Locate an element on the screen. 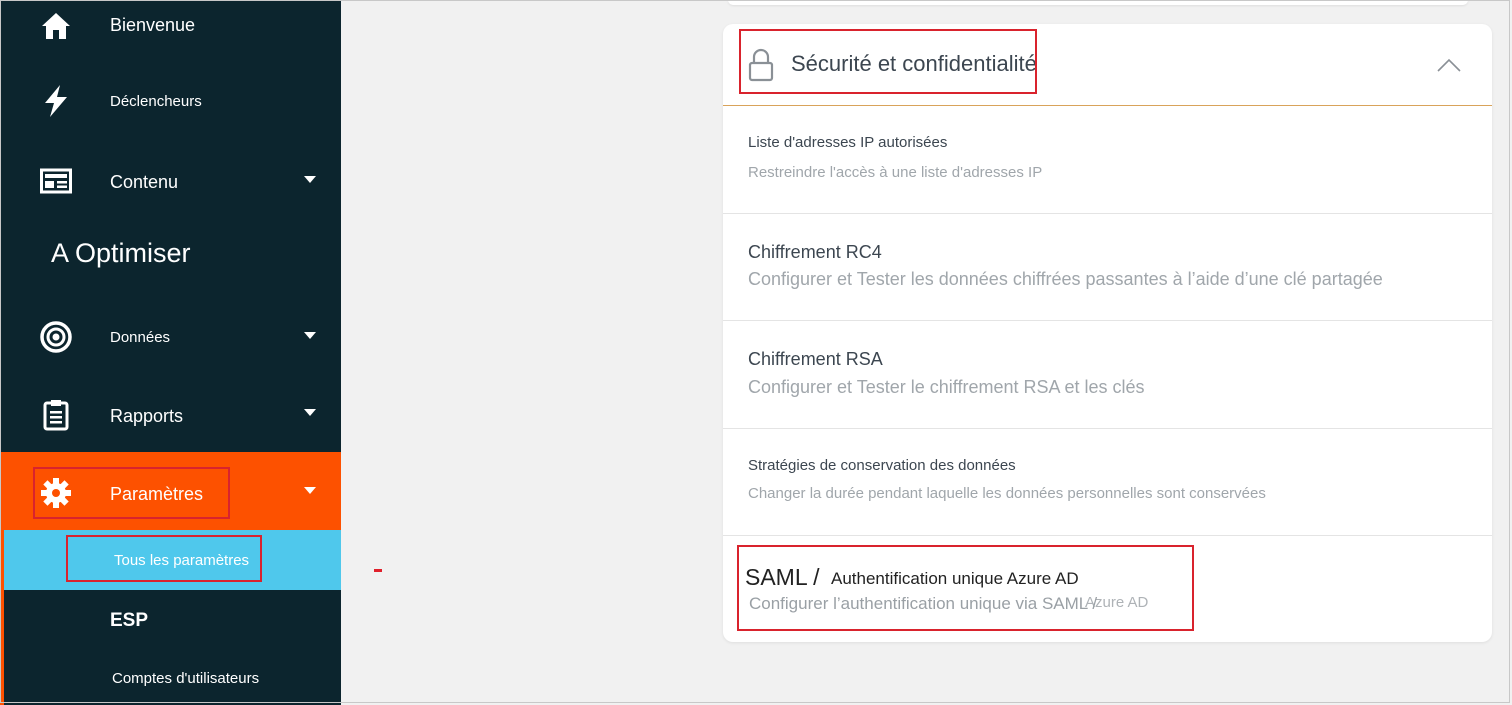 The height and width of the screenshot is (705, 1512). lightning-icon is located at coordinates (56, 101).